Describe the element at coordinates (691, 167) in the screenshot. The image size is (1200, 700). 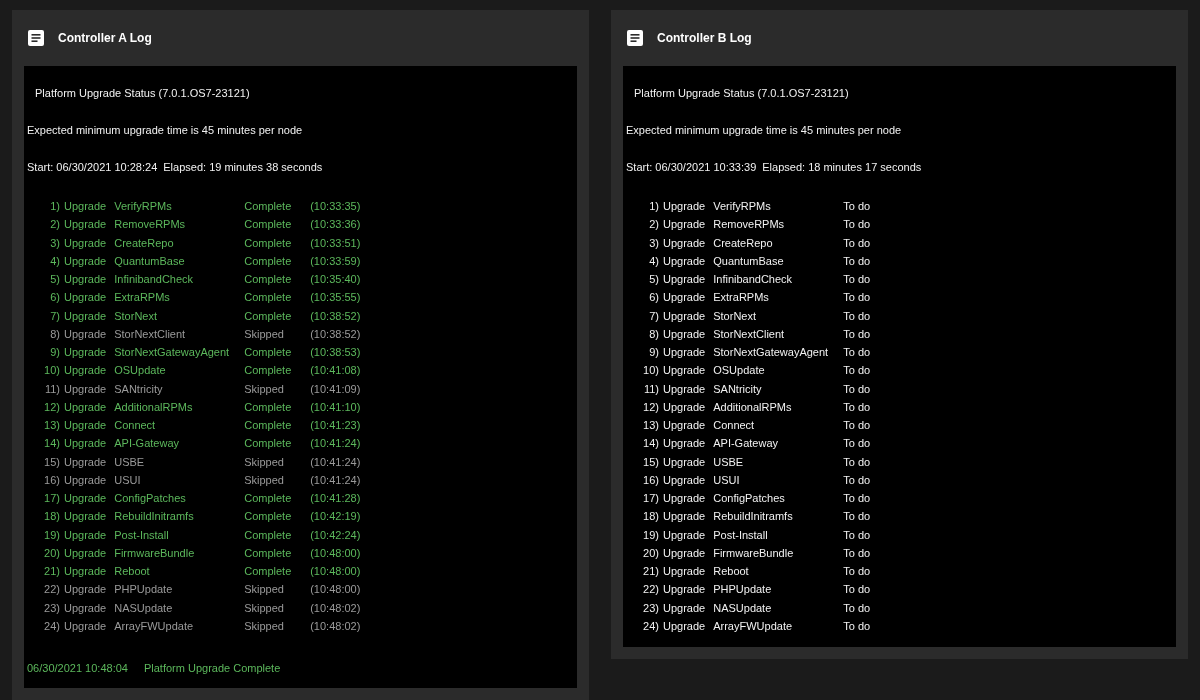
I see `log-line: Start: 06/30/2021 10:33:39` at that location.